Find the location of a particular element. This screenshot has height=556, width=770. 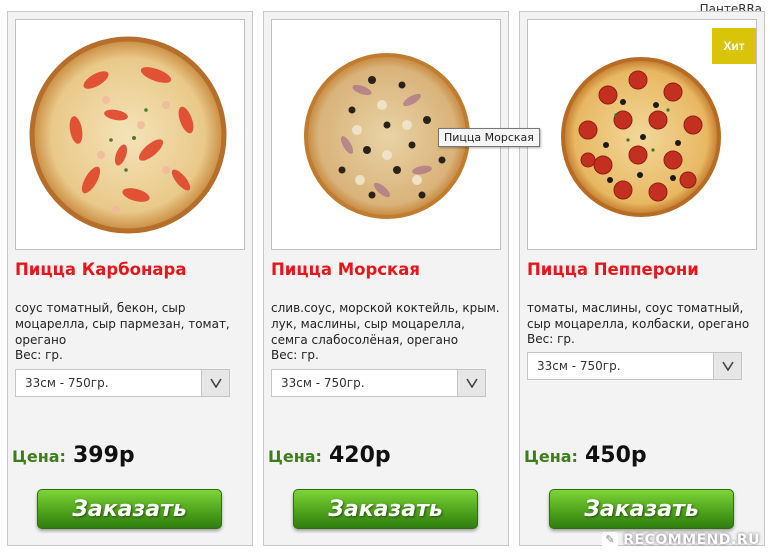

price-value: 420р is located at coordinates (359, 455).